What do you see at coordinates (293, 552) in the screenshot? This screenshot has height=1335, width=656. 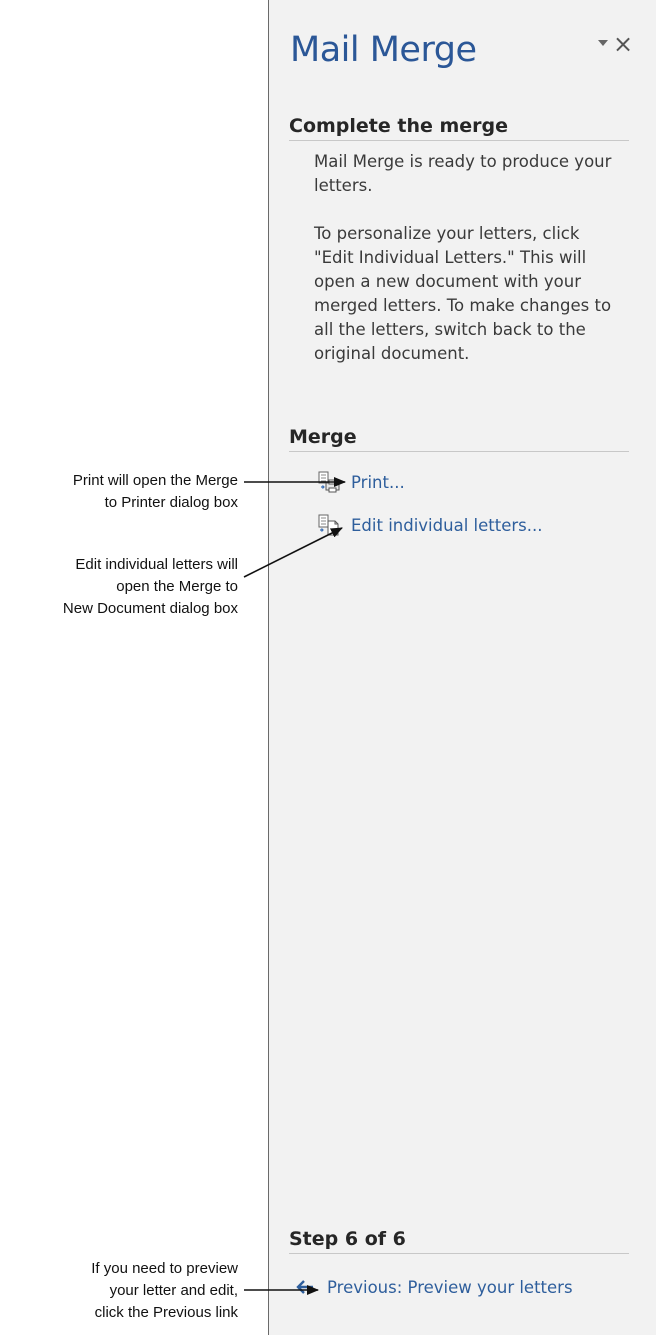 I see `arrow-to-edit` at bounding box center [293, 552].